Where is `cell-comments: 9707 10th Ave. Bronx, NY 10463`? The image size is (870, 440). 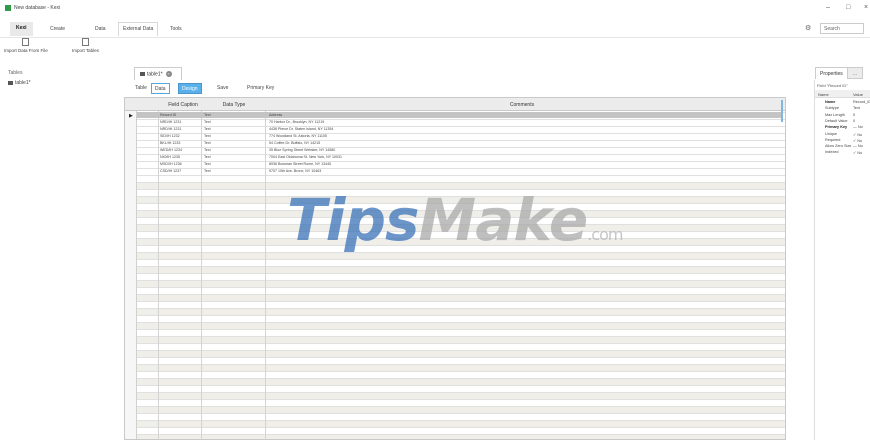
cell-comments: 9707 10th Ave. Bronx, NY 10463 is located at coordinates (295, 171).